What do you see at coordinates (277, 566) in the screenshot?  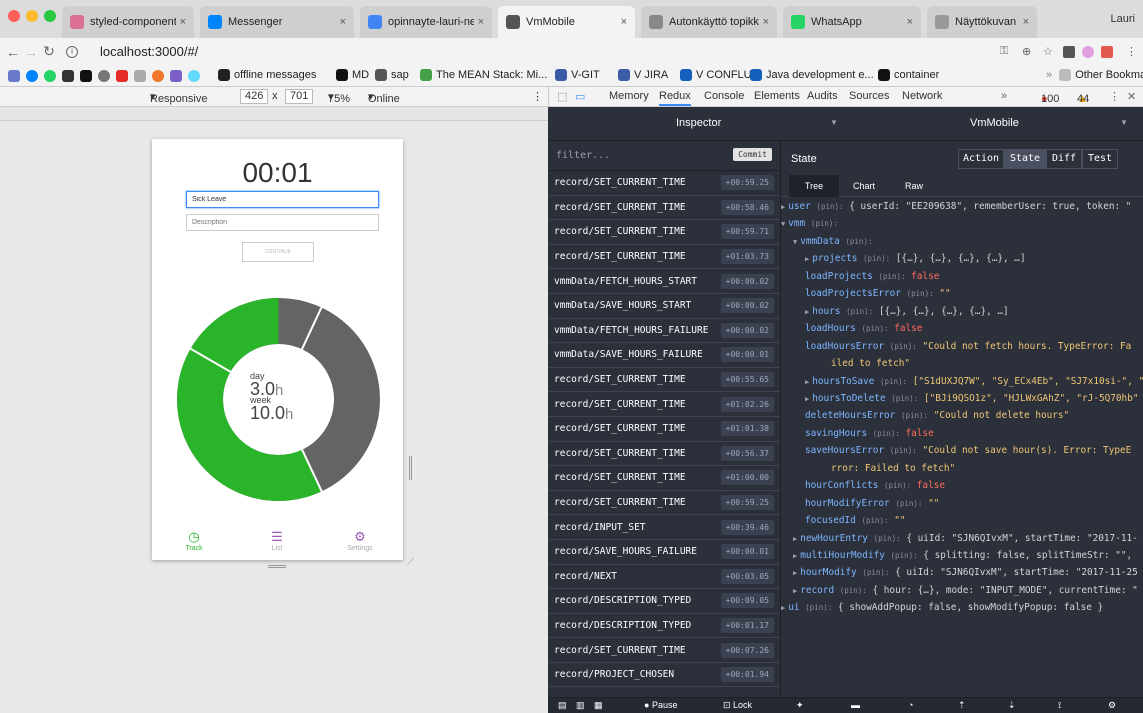 I see `resize-bottom-handle` at bounding box center [277, 566].